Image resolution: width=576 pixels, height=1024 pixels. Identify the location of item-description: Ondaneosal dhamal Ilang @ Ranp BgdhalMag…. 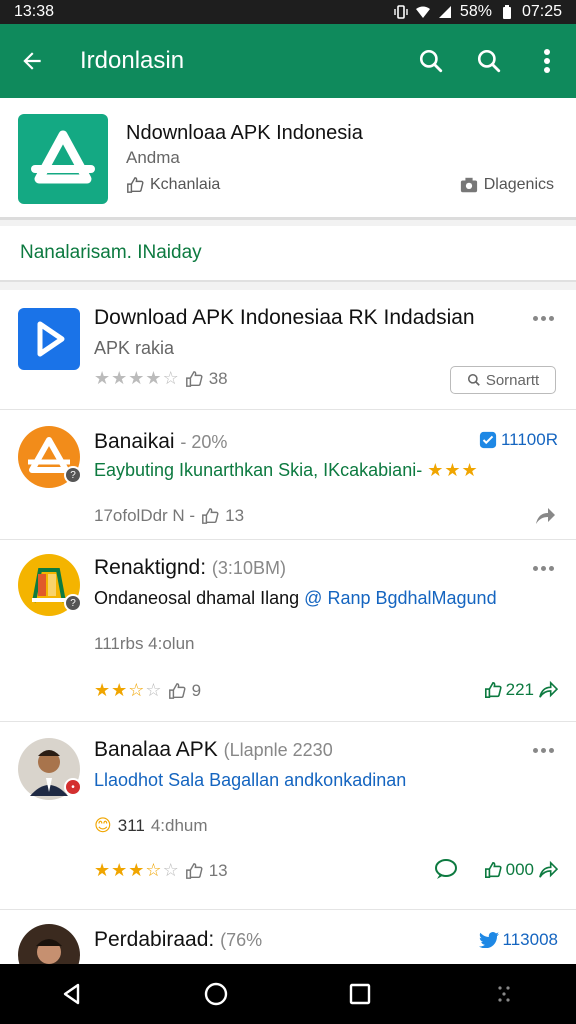
(295, 598).